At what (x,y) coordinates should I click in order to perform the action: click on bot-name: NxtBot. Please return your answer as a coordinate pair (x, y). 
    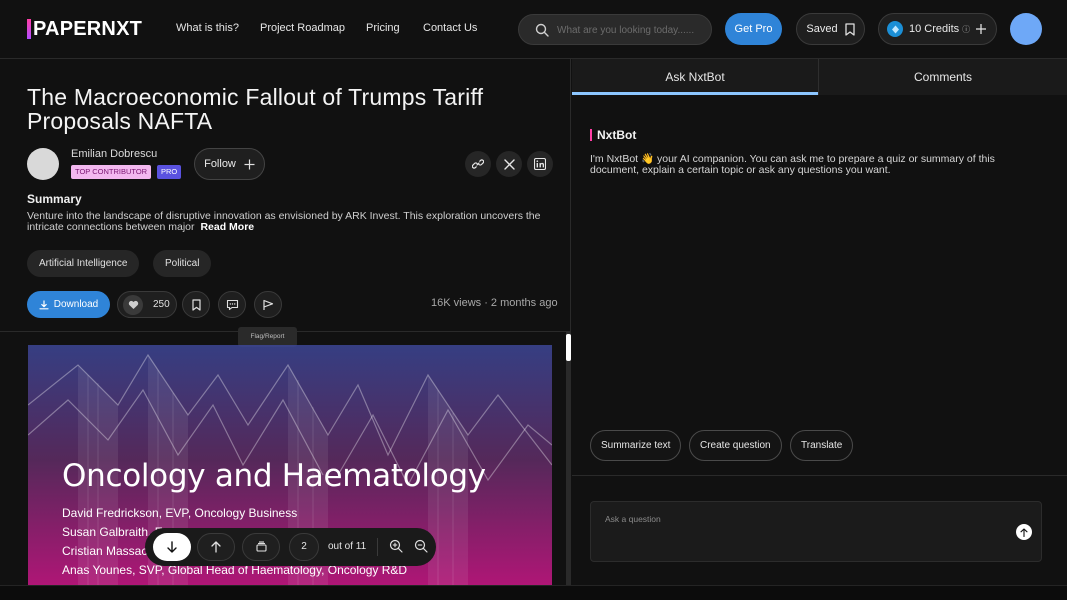
    Looking at the image, I should click on (617, 135).